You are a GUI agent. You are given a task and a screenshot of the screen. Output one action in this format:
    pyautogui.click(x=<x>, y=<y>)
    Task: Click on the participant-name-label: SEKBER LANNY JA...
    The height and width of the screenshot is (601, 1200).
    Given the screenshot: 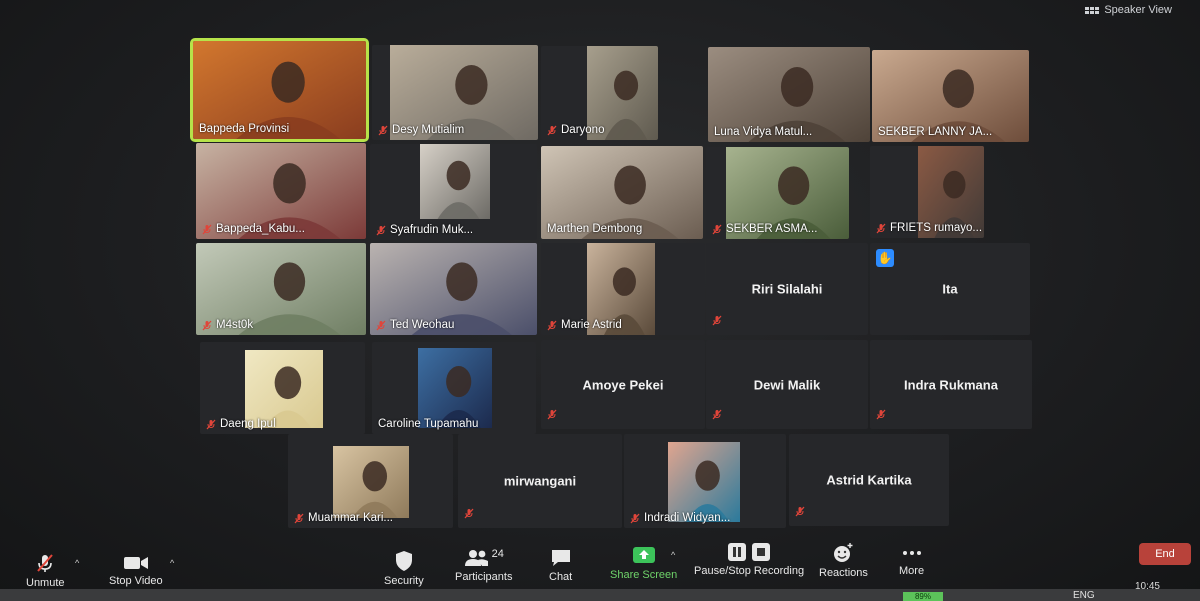 What is the action you would take?
    pyautogui.click(x=935, y=132)
    